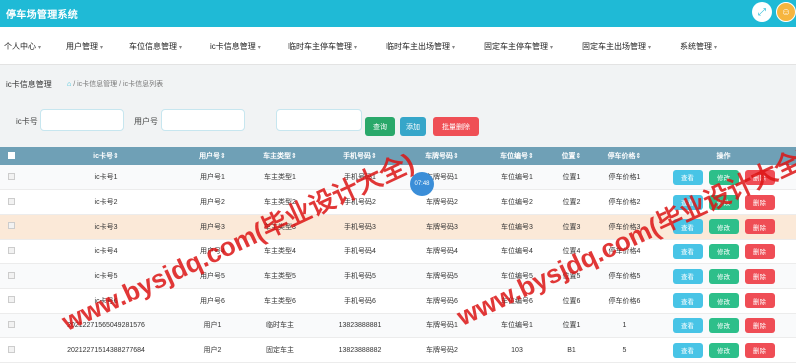  I want to click on nav-fixed-parking: 固定车主停车管理 ▾, so click(518, 46).